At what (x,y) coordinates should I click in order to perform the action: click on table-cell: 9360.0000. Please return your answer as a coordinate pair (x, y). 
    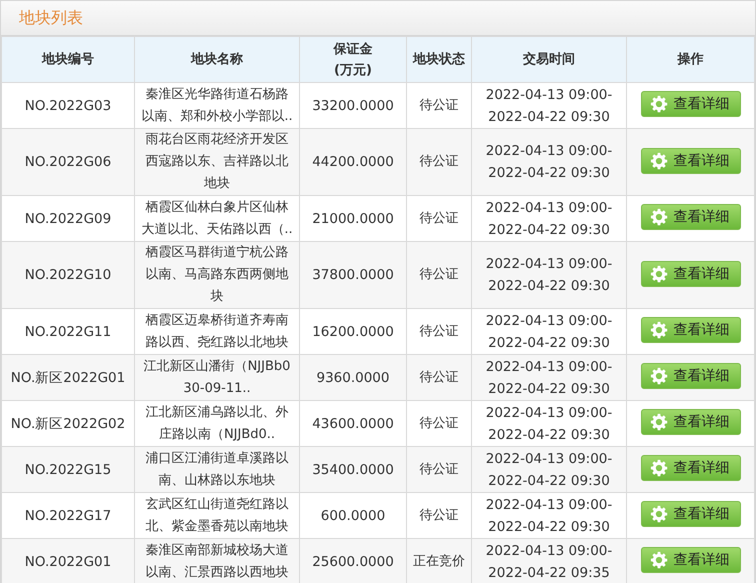
    Looking at the image, I should click on (353, 377).